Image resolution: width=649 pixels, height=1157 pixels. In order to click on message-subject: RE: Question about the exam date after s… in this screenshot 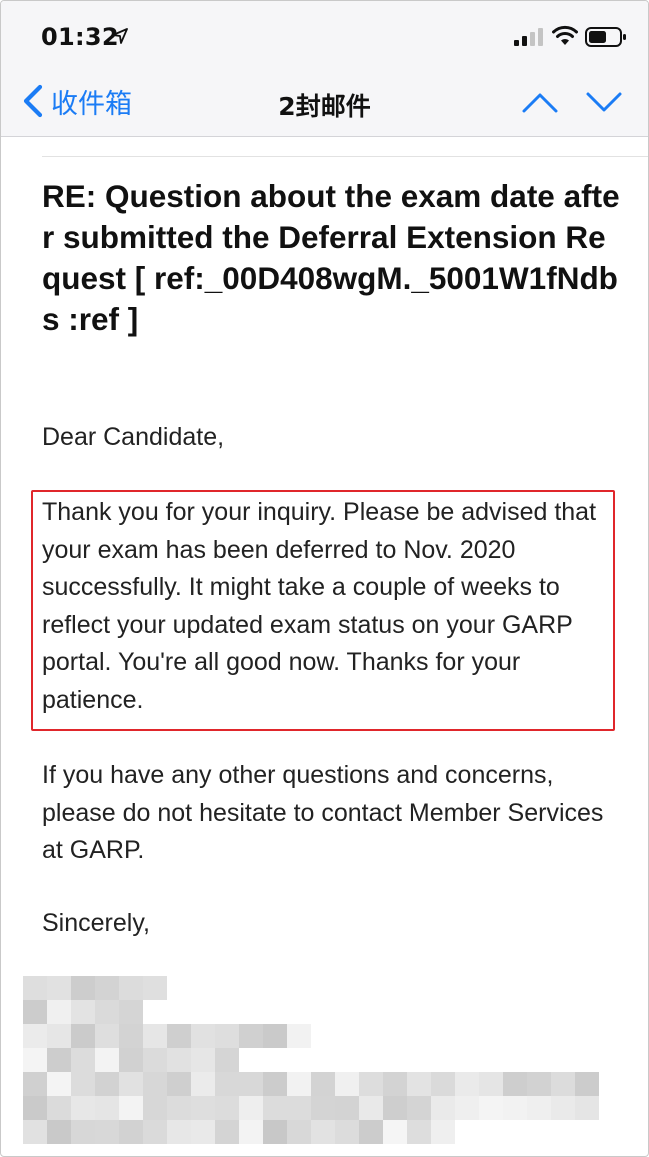, I will do `click(331, 257)`.